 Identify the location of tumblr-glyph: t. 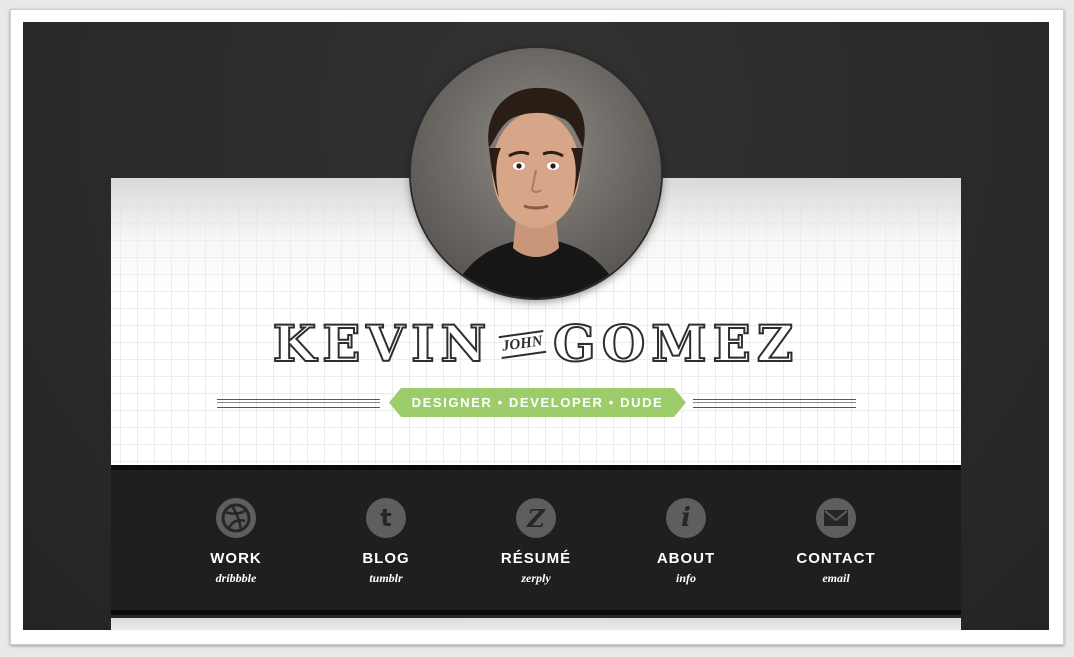
(386, 518).